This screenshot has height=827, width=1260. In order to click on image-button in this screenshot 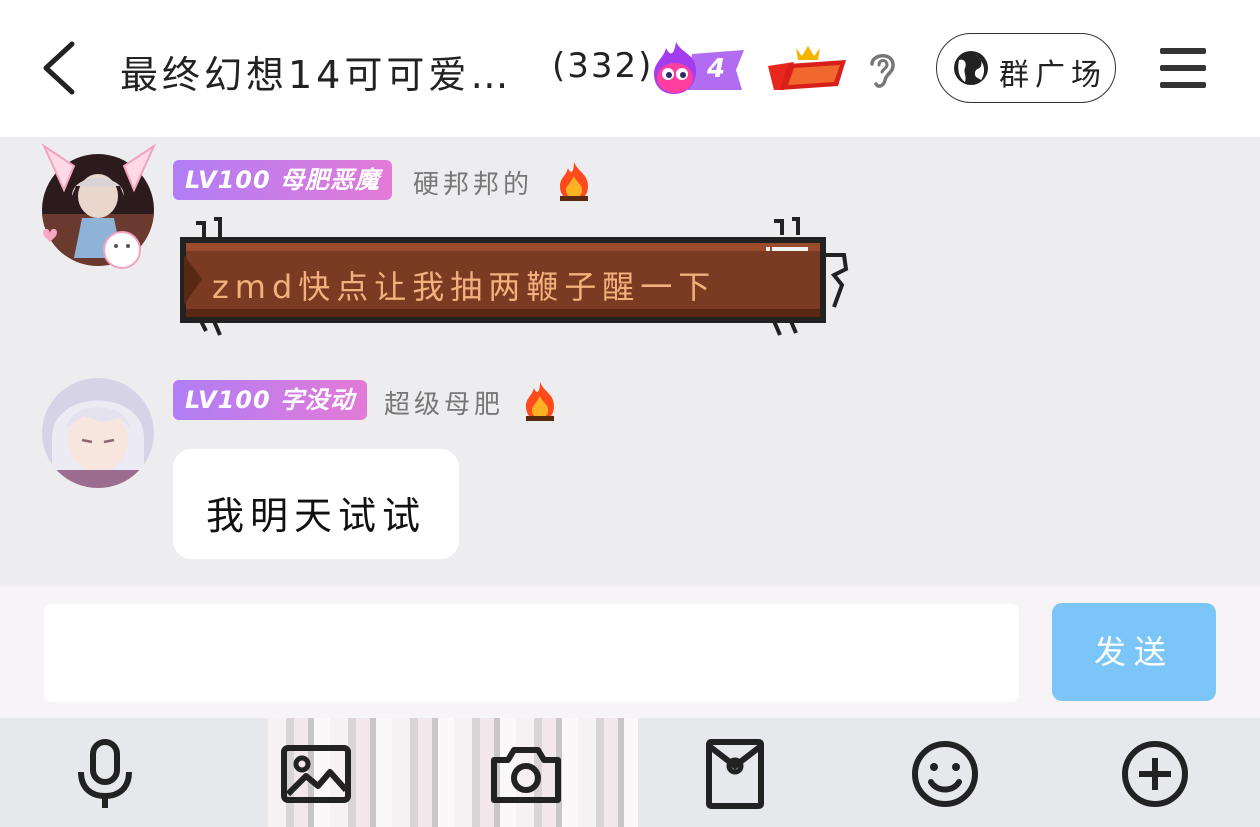, I will do `click(316, 772)`.